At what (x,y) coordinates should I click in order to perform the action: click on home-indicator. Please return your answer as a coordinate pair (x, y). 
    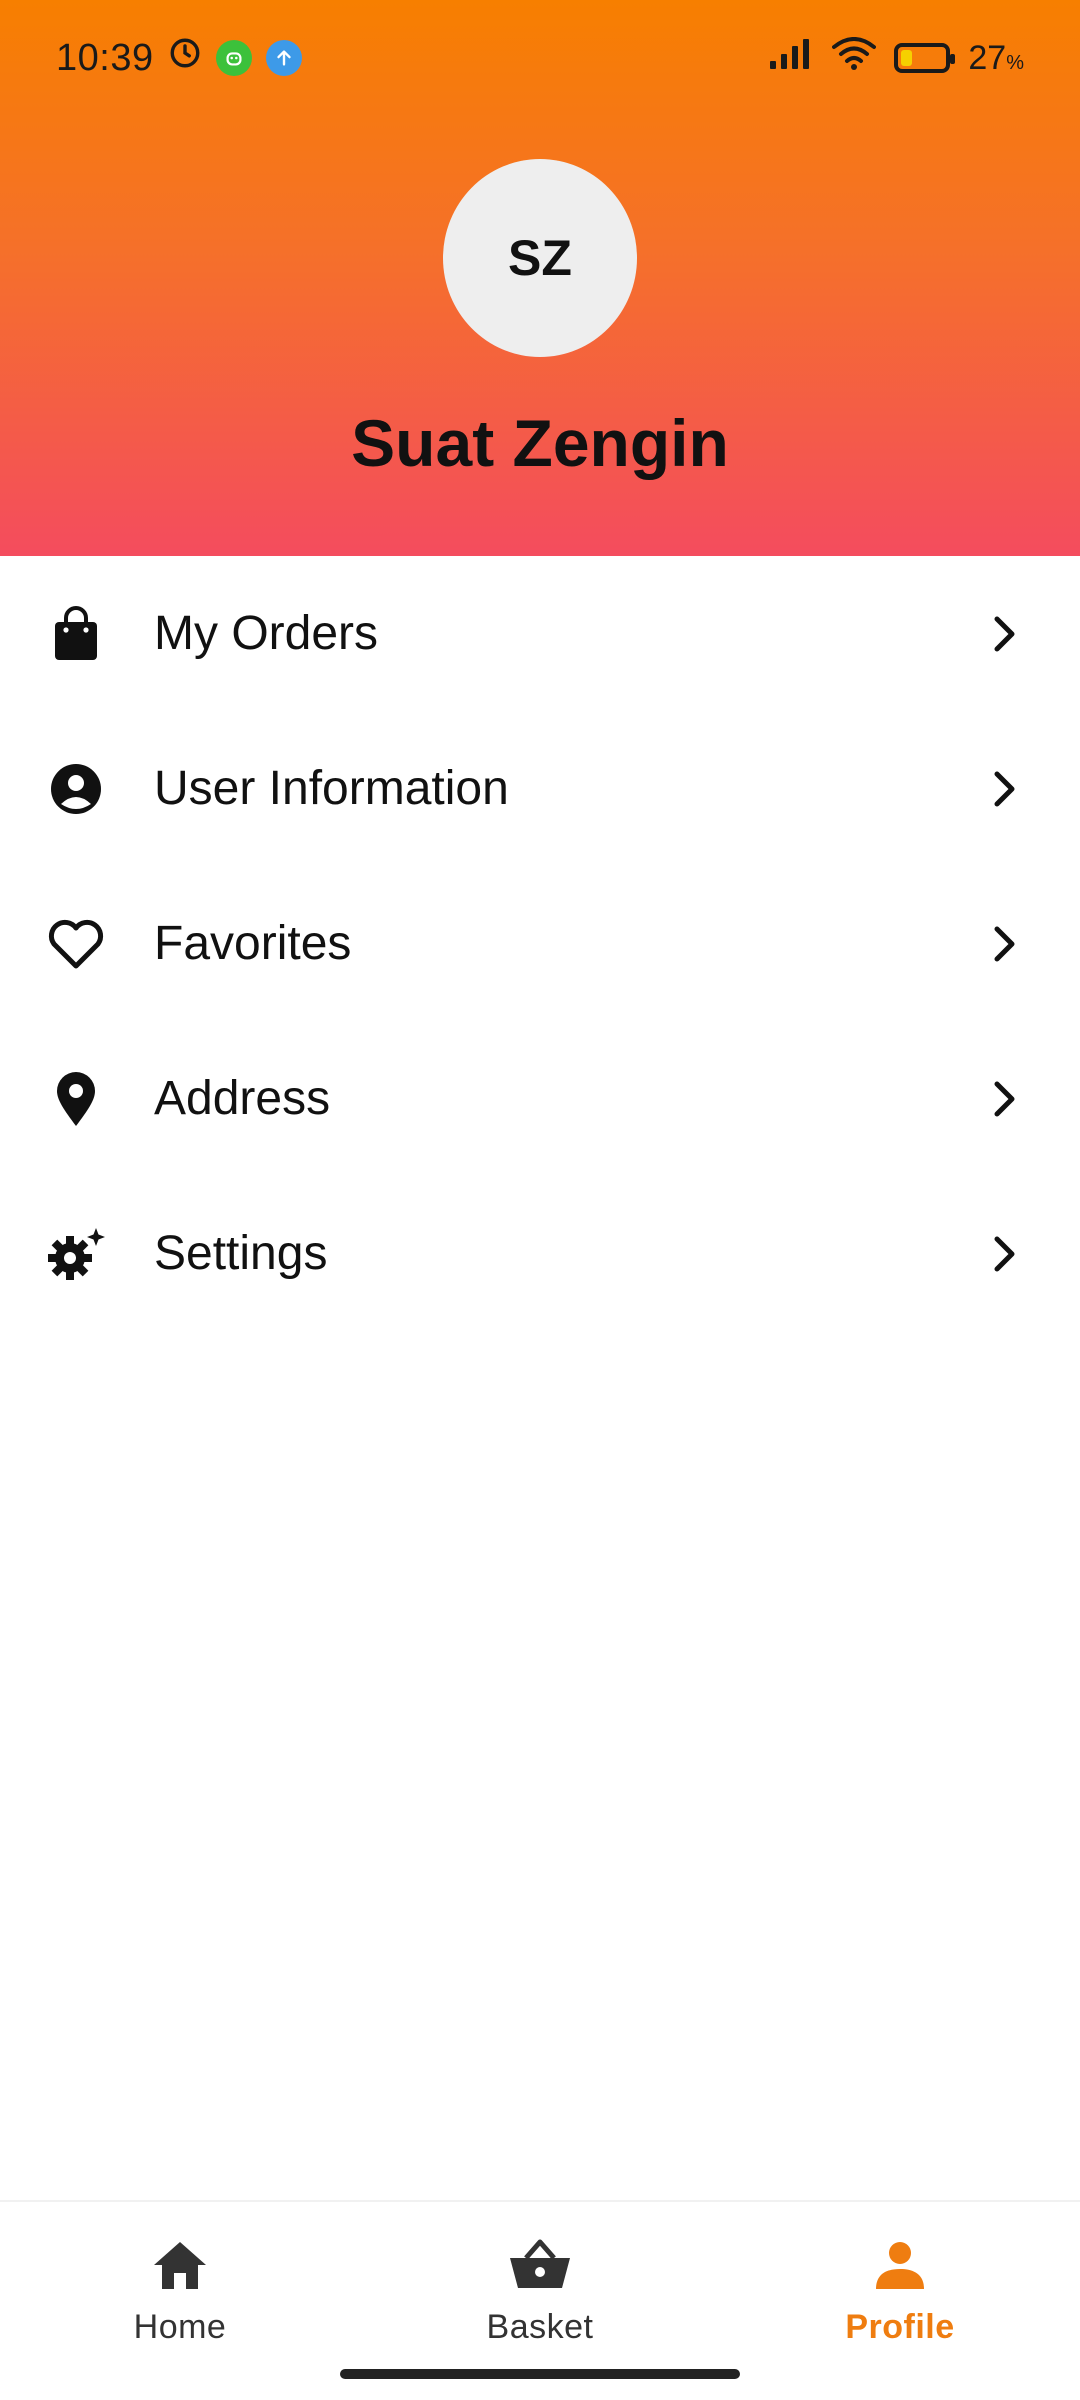
    Looking at the image, I should click on (540, 2374).